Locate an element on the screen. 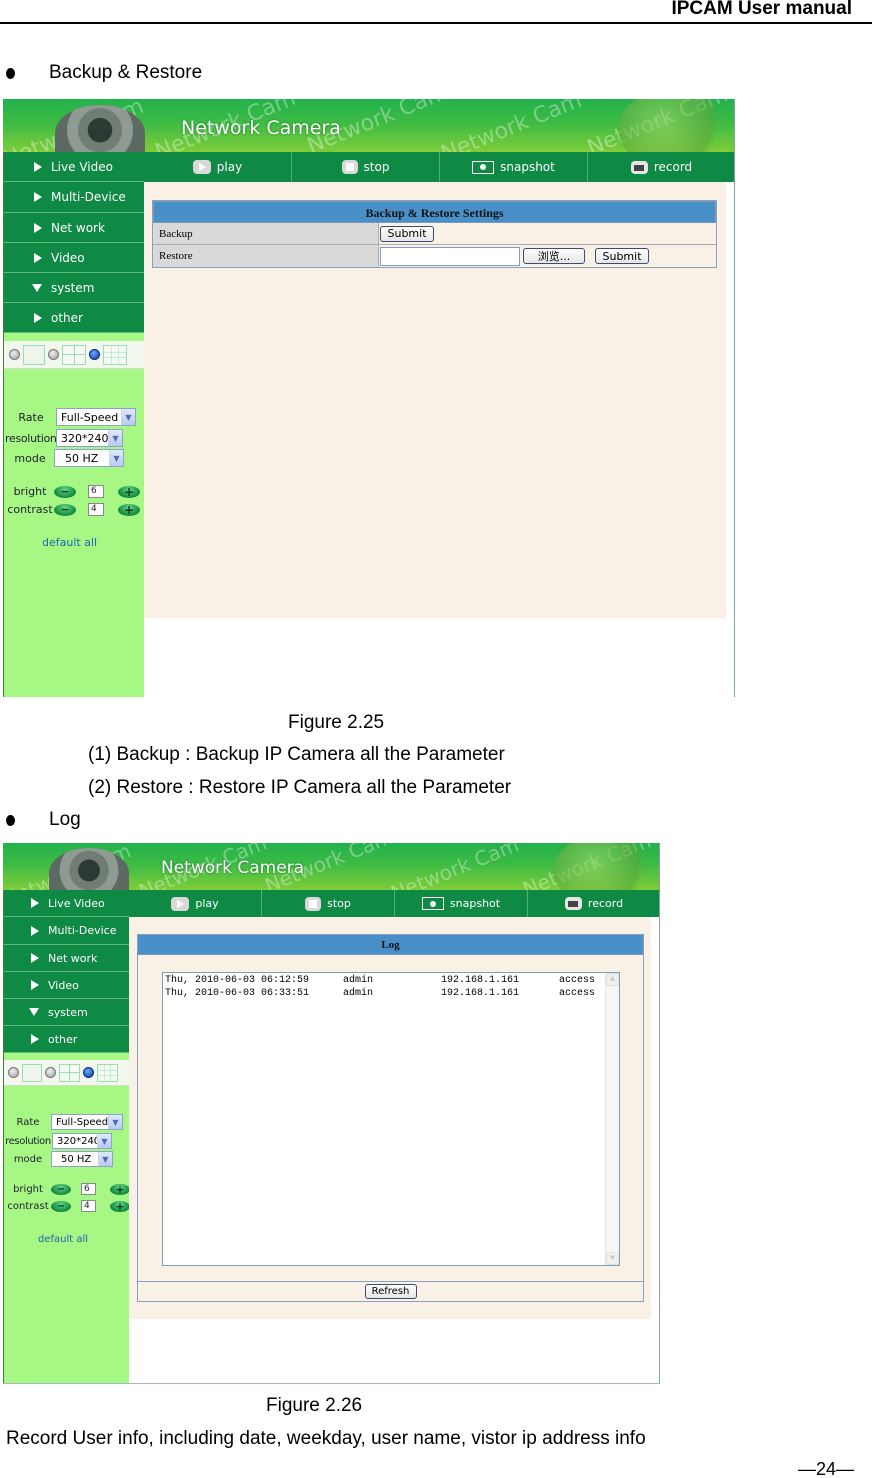 This screenshot has height=1478, width=872. record-label: record is located at coordinates (605, 903).